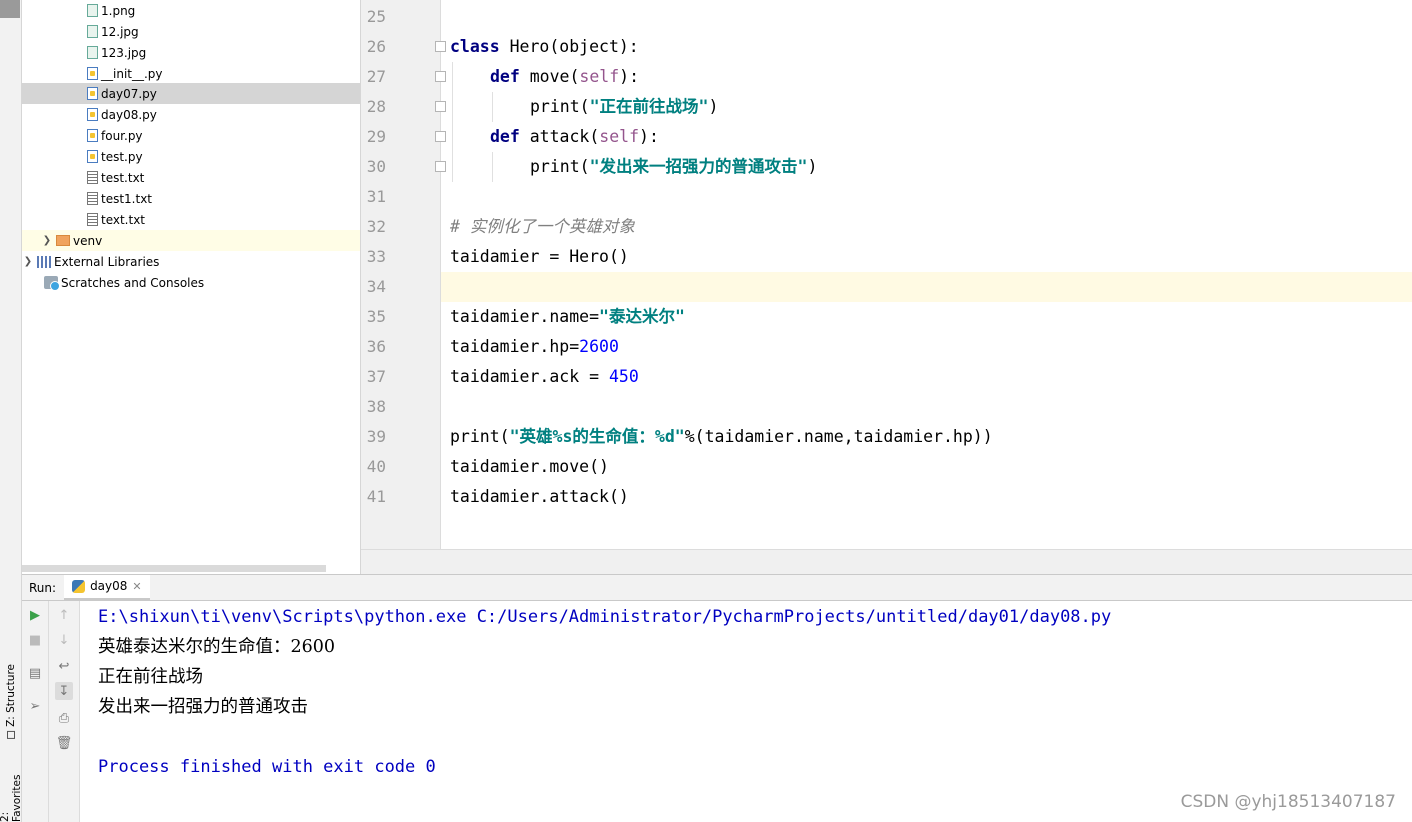  What do you see at coordinates (191, 219) in the screenshot?
I see `tree-item: text.txt` at bounding box center [191, 219].